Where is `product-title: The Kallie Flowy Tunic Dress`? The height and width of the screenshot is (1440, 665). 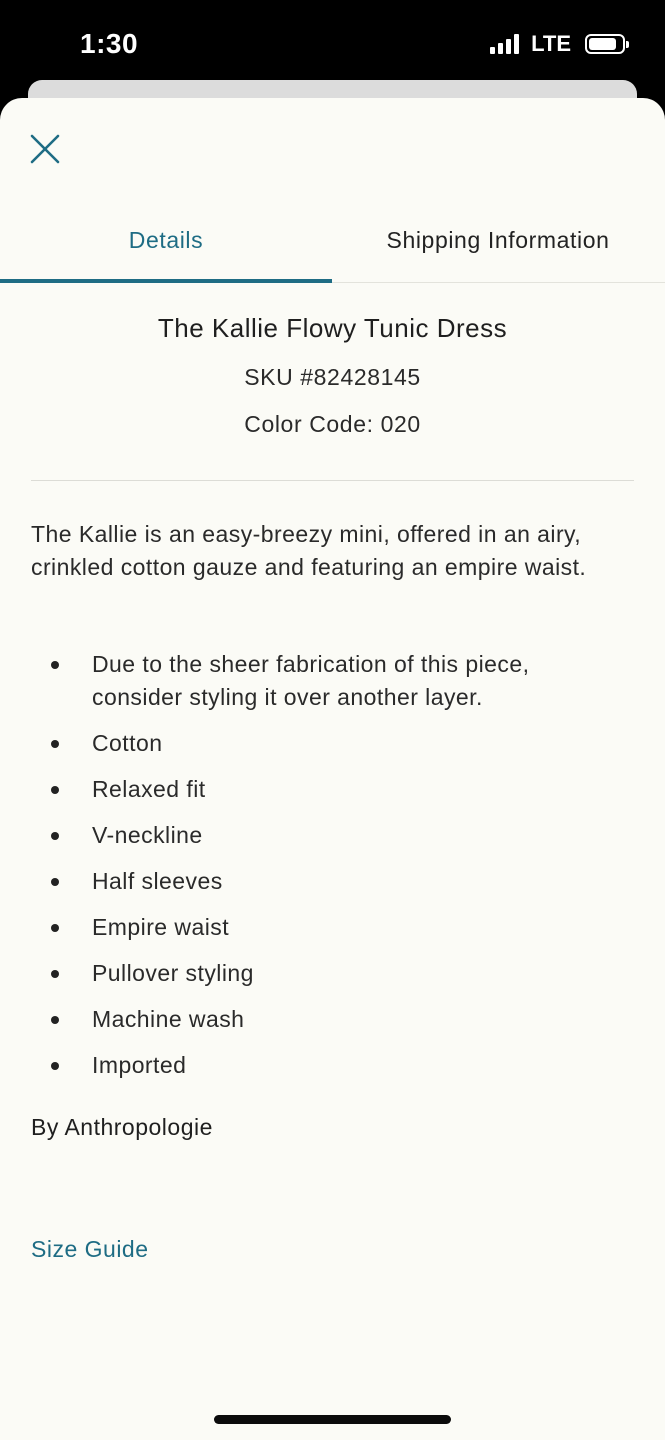 product-title: The Kallie Flowy Tunic Dress is located at coordinates (332, 328).